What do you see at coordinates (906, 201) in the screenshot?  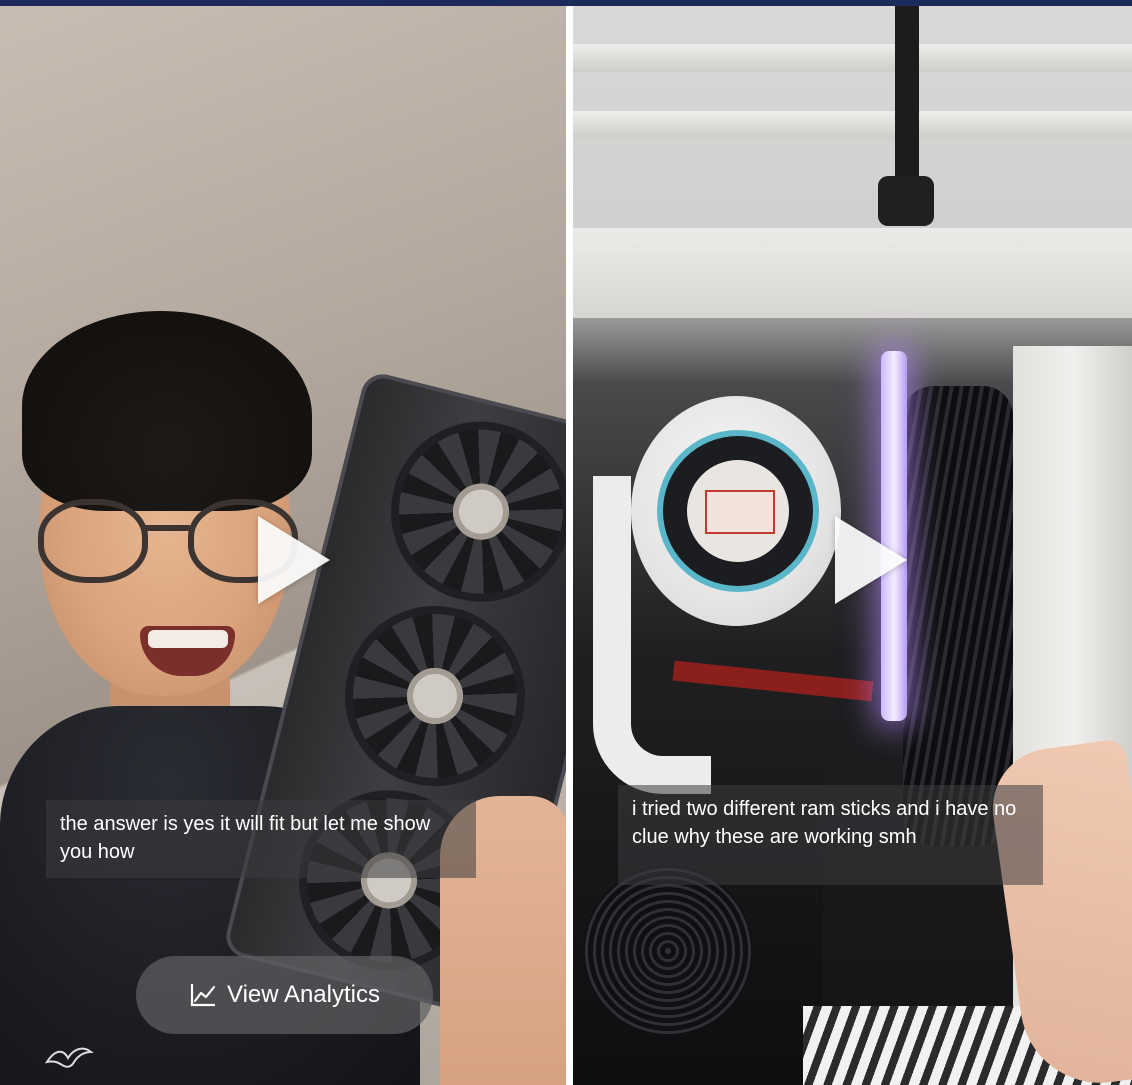 I see `camera-pole-base` at bounding box center [906, 201].